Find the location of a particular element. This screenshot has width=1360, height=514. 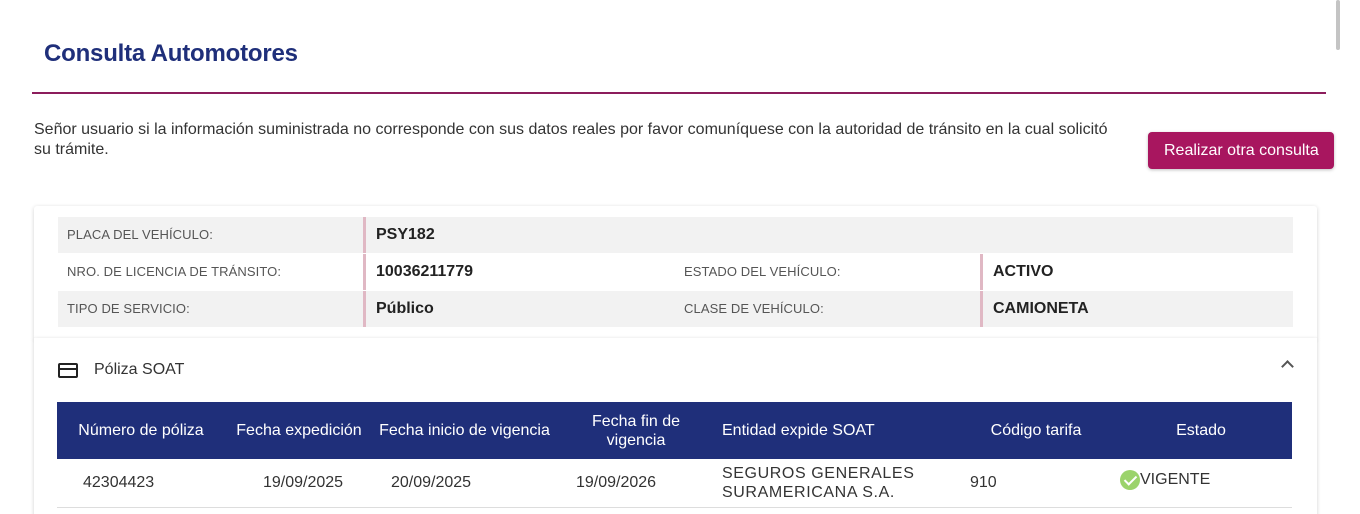

license-value: 10036211779 is located at coordinates (418, 272).